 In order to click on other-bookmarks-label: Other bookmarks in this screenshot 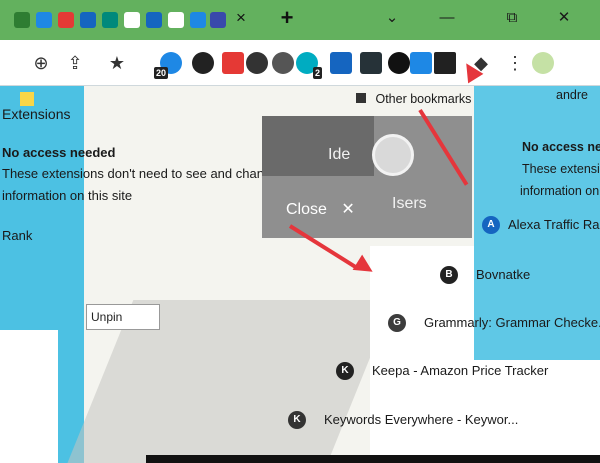, I will do `click(423, 99)`.